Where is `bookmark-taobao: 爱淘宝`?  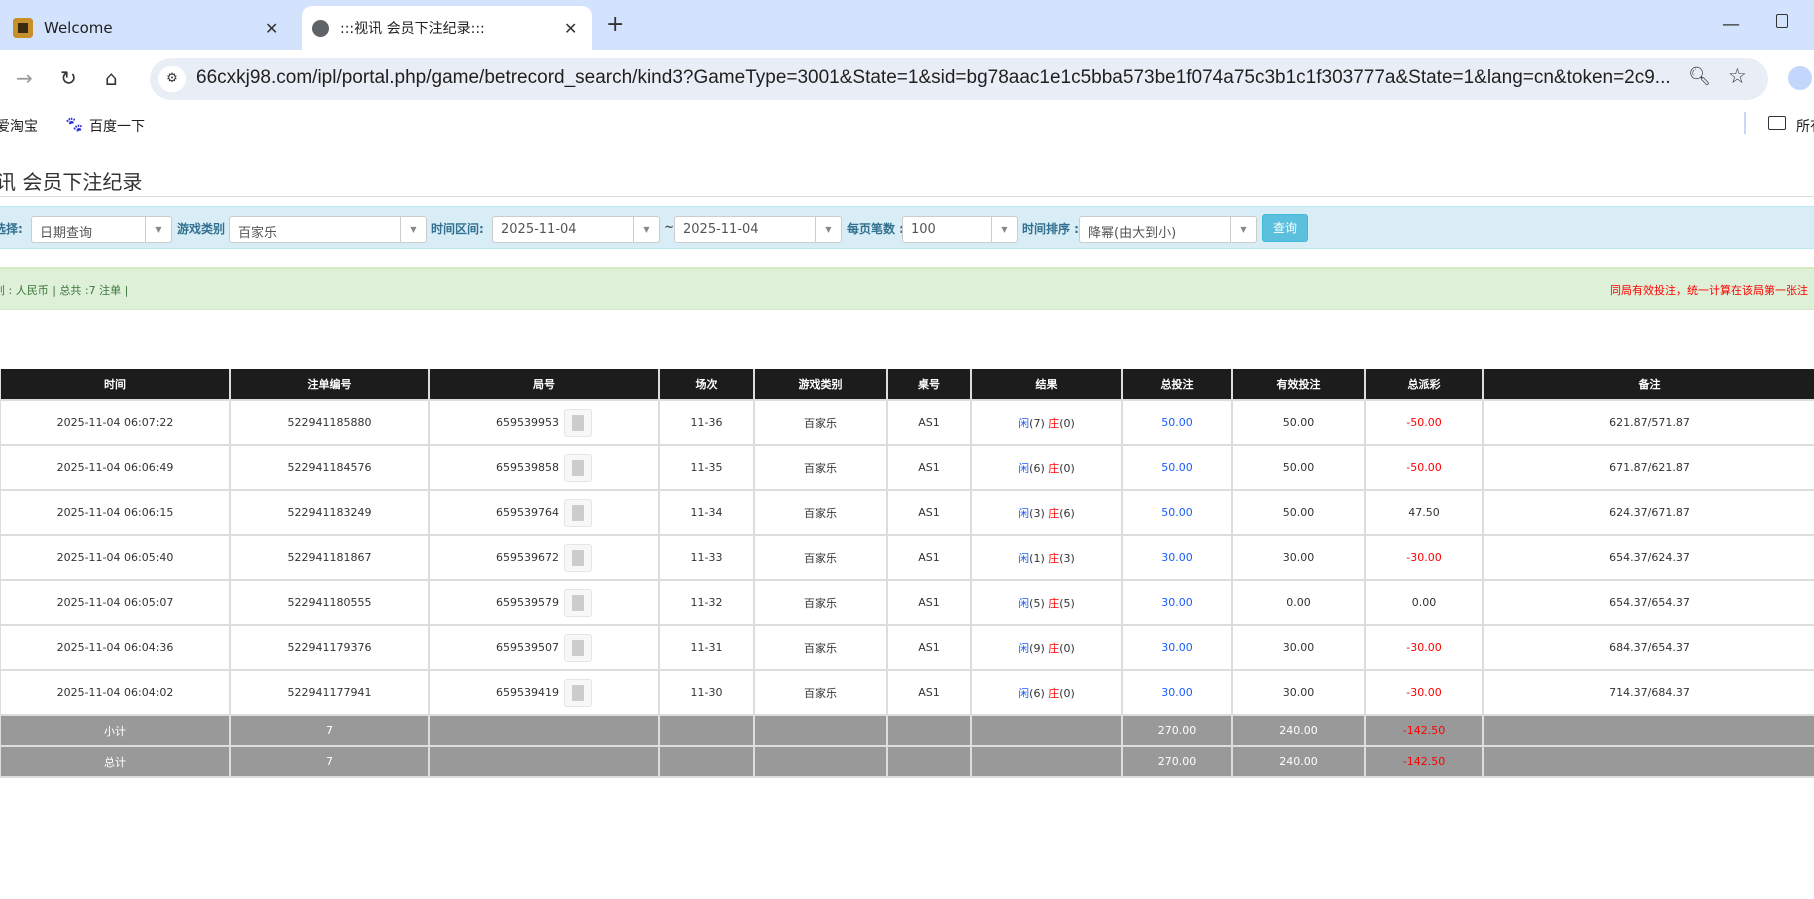
bookmark-taobao: 爱淘宝 is located at coordinates (19, 126).